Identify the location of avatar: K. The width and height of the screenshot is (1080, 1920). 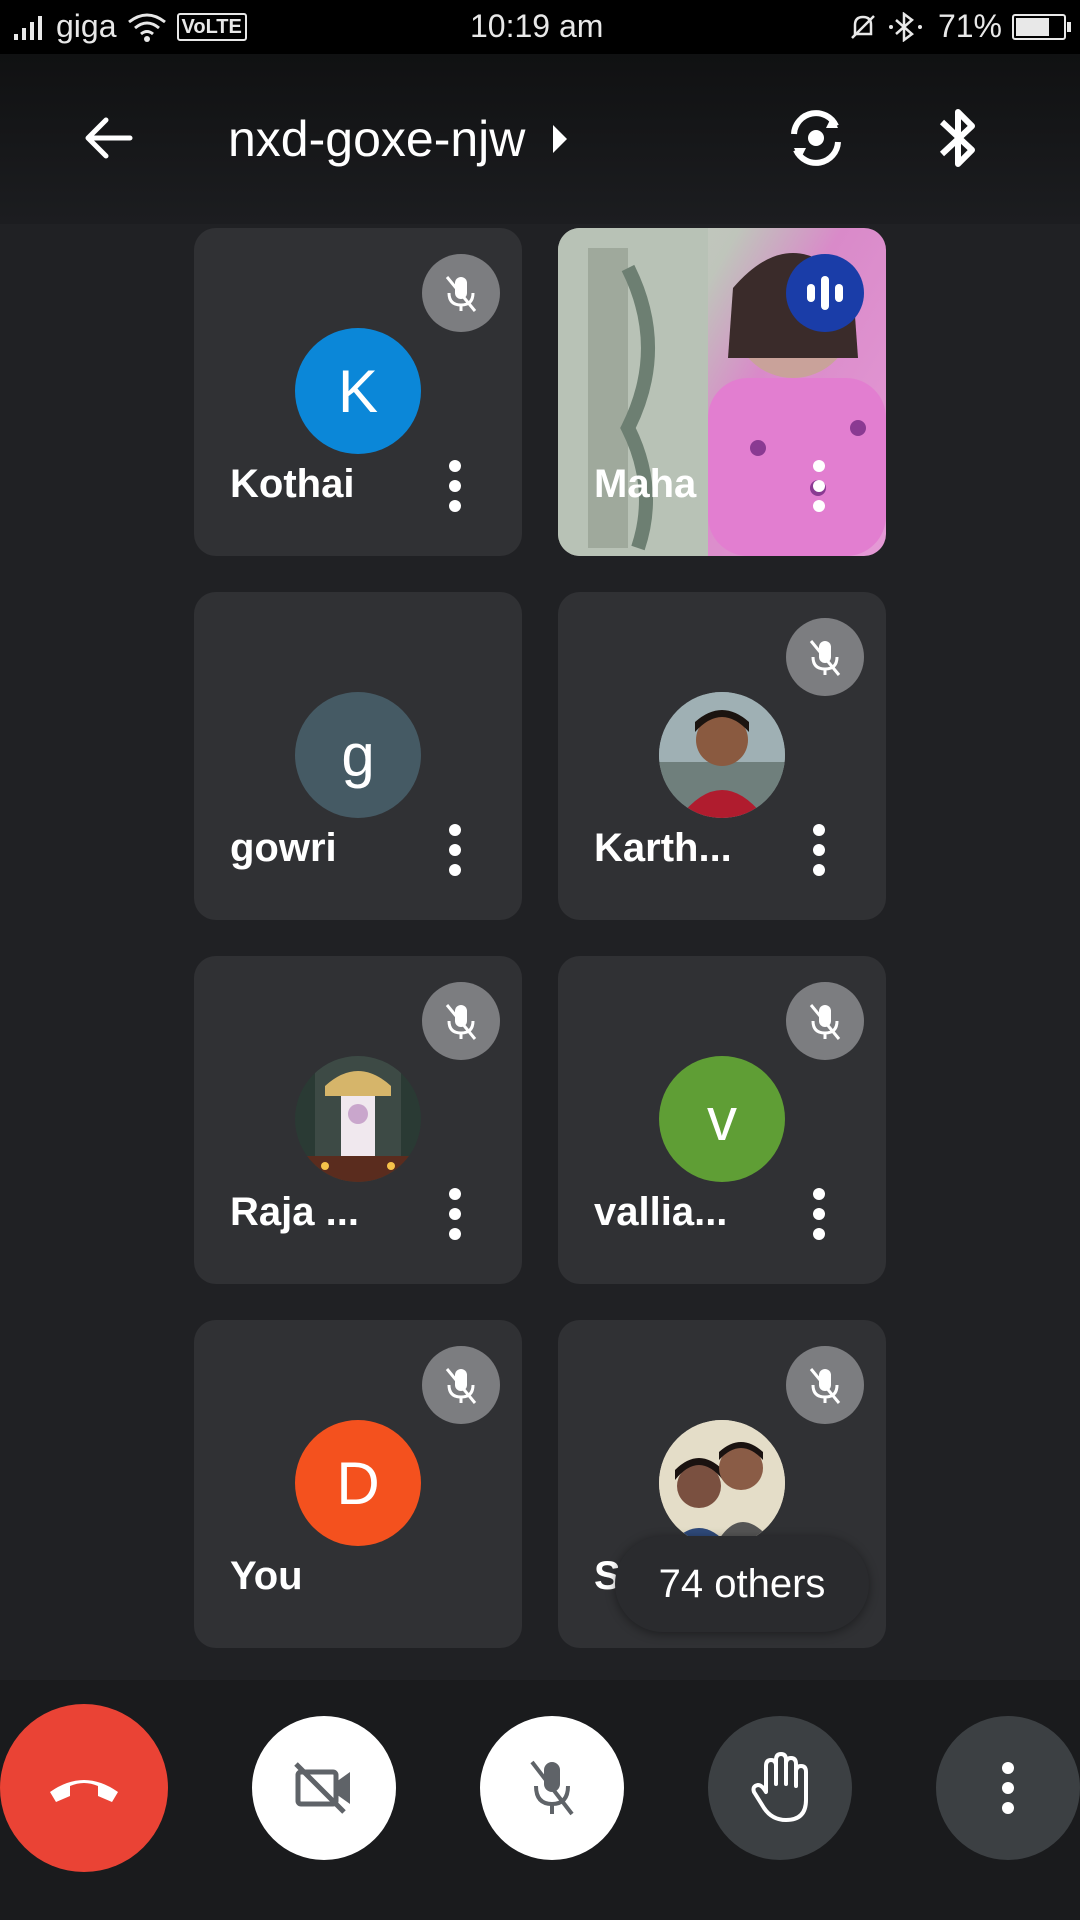
(358, 391).